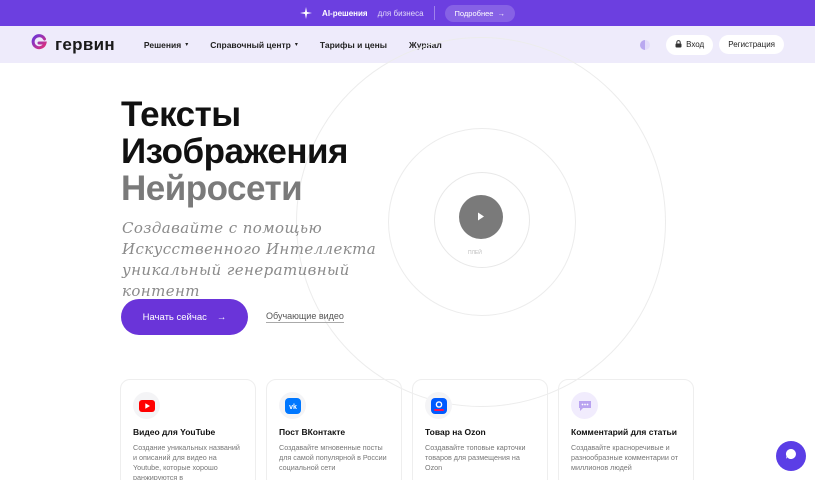 The width and height of the screenshot is (815, 480). Describe the element at coordinates (162, 44) in the screenshot. I see `menu-item-label: Решения` at that location.